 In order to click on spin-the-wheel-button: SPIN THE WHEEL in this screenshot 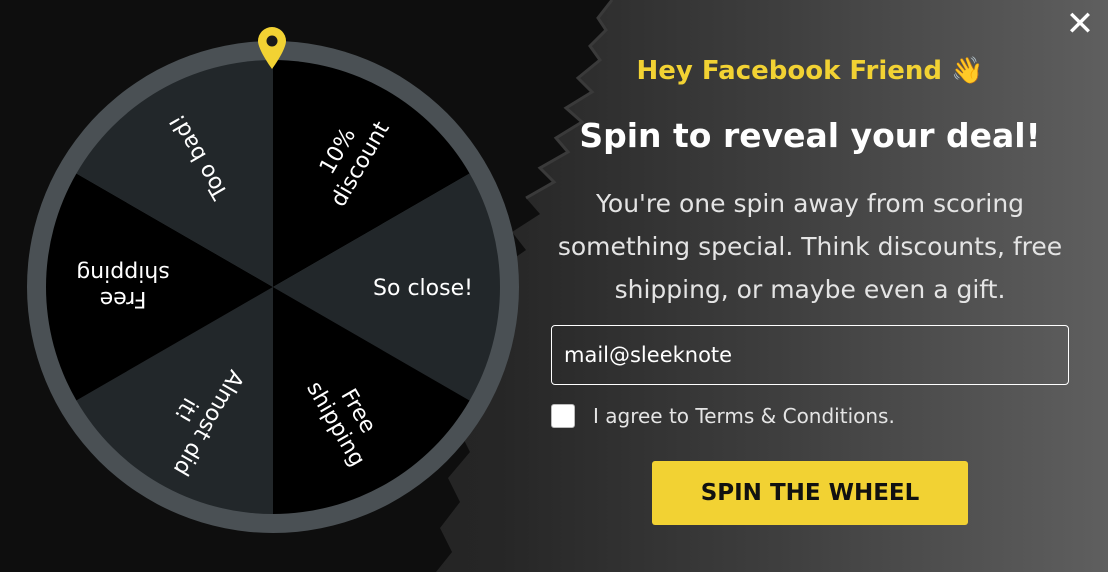, I will do `click(810, 493)`.